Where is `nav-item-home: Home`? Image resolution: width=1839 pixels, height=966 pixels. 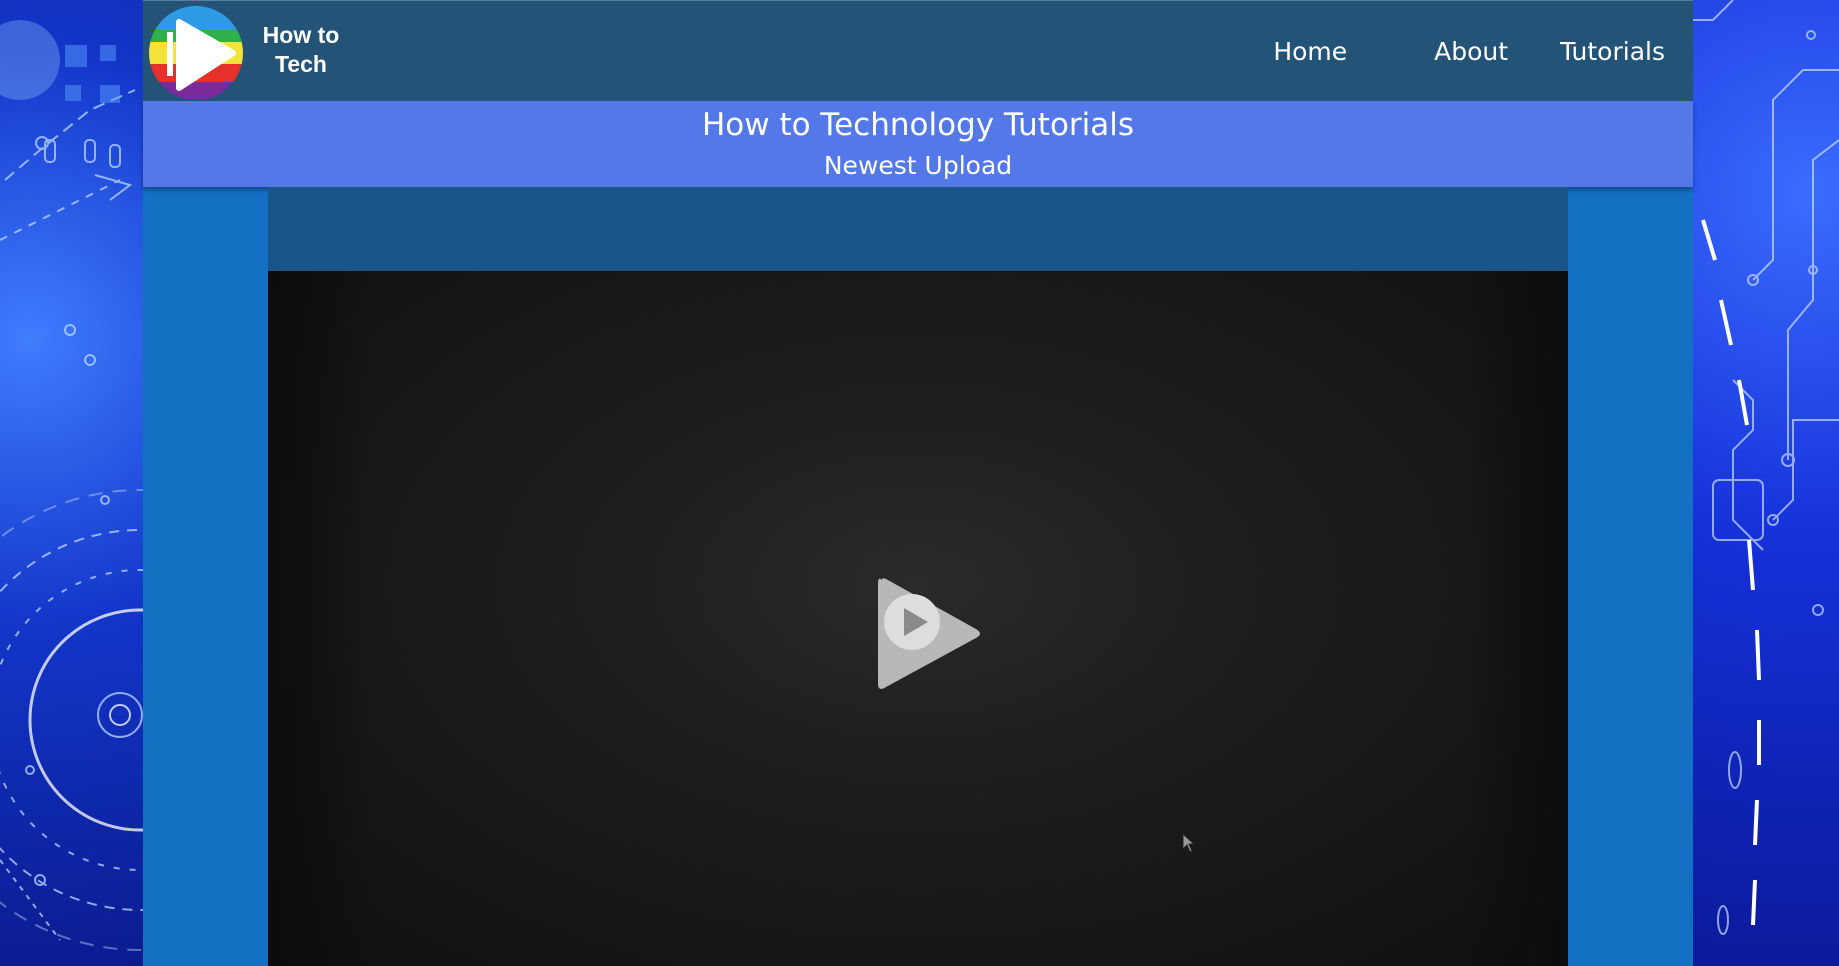
nav-item-home: Home is located at coordinates (1310, 51).